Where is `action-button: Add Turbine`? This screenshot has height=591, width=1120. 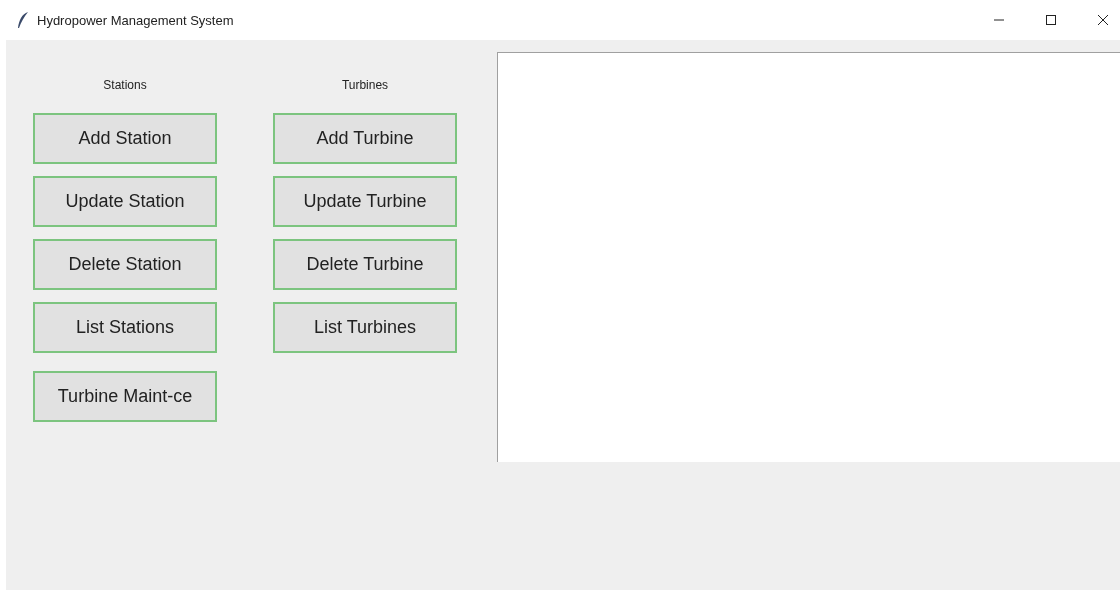
action-button: Add Turbine is located at coordinates (365, 138).